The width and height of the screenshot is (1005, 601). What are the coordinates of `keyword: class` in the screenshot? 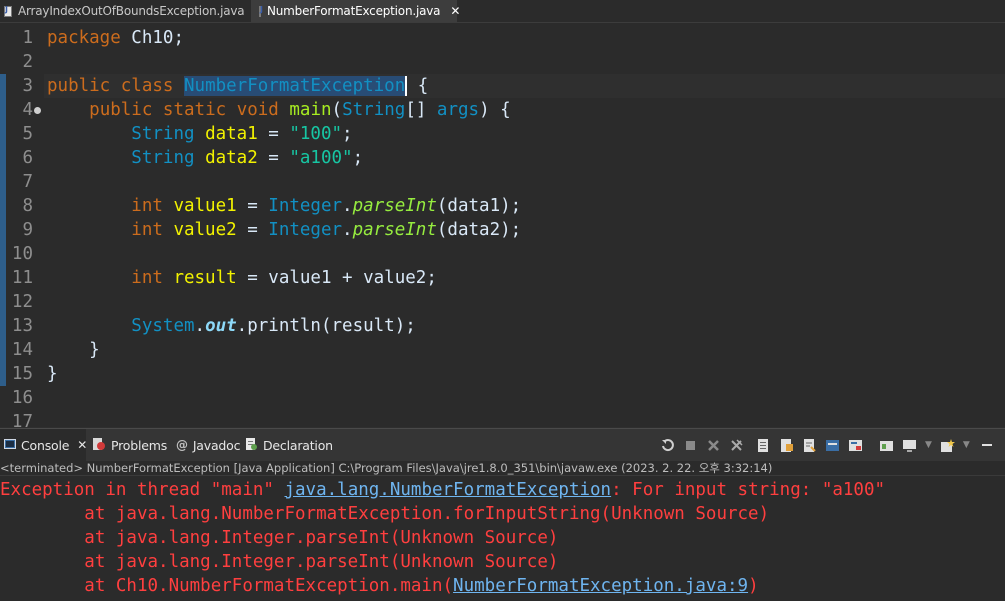 It's located at (147, 86).